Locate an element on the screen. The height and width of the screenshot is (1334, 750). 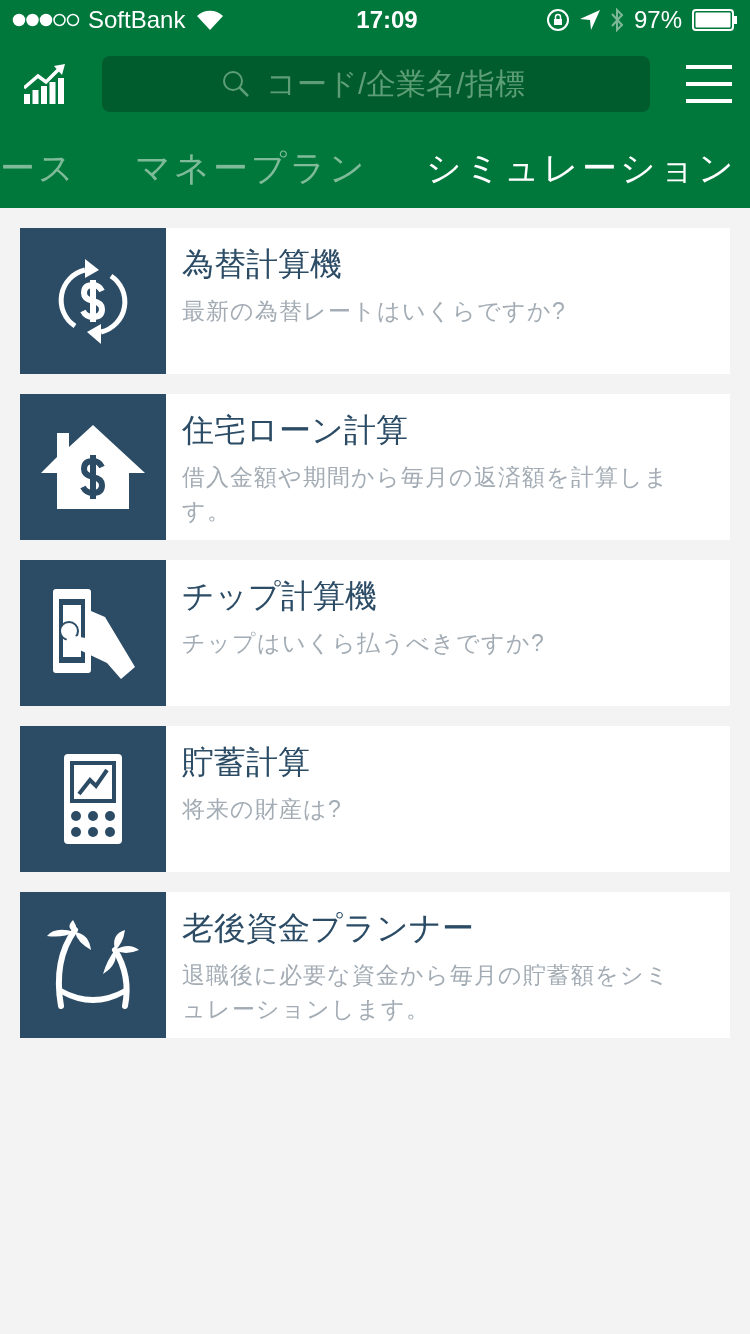
signal-icon is located at coordinates (46, 20).